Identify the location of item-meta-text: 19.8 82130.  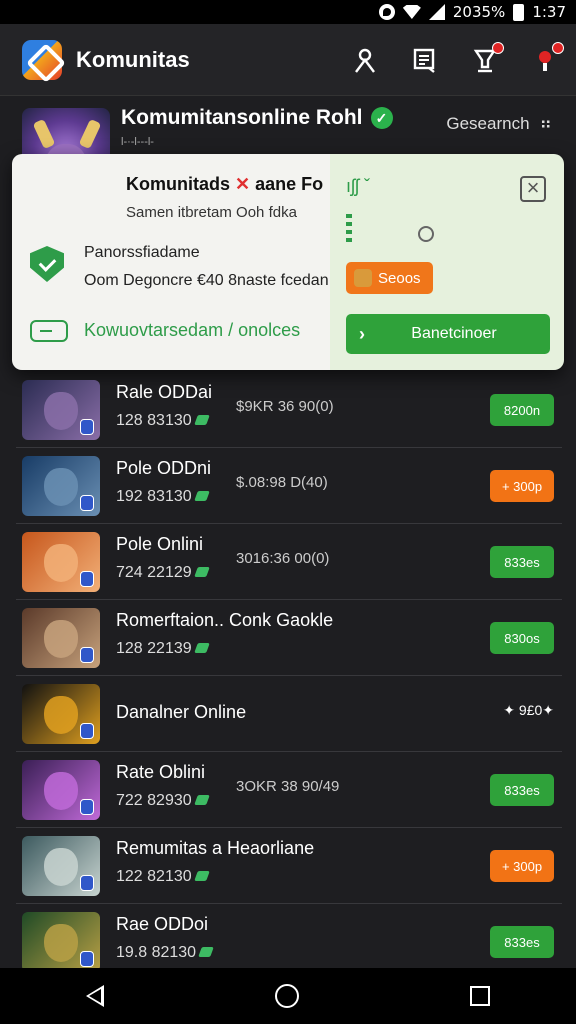
(156, 952).